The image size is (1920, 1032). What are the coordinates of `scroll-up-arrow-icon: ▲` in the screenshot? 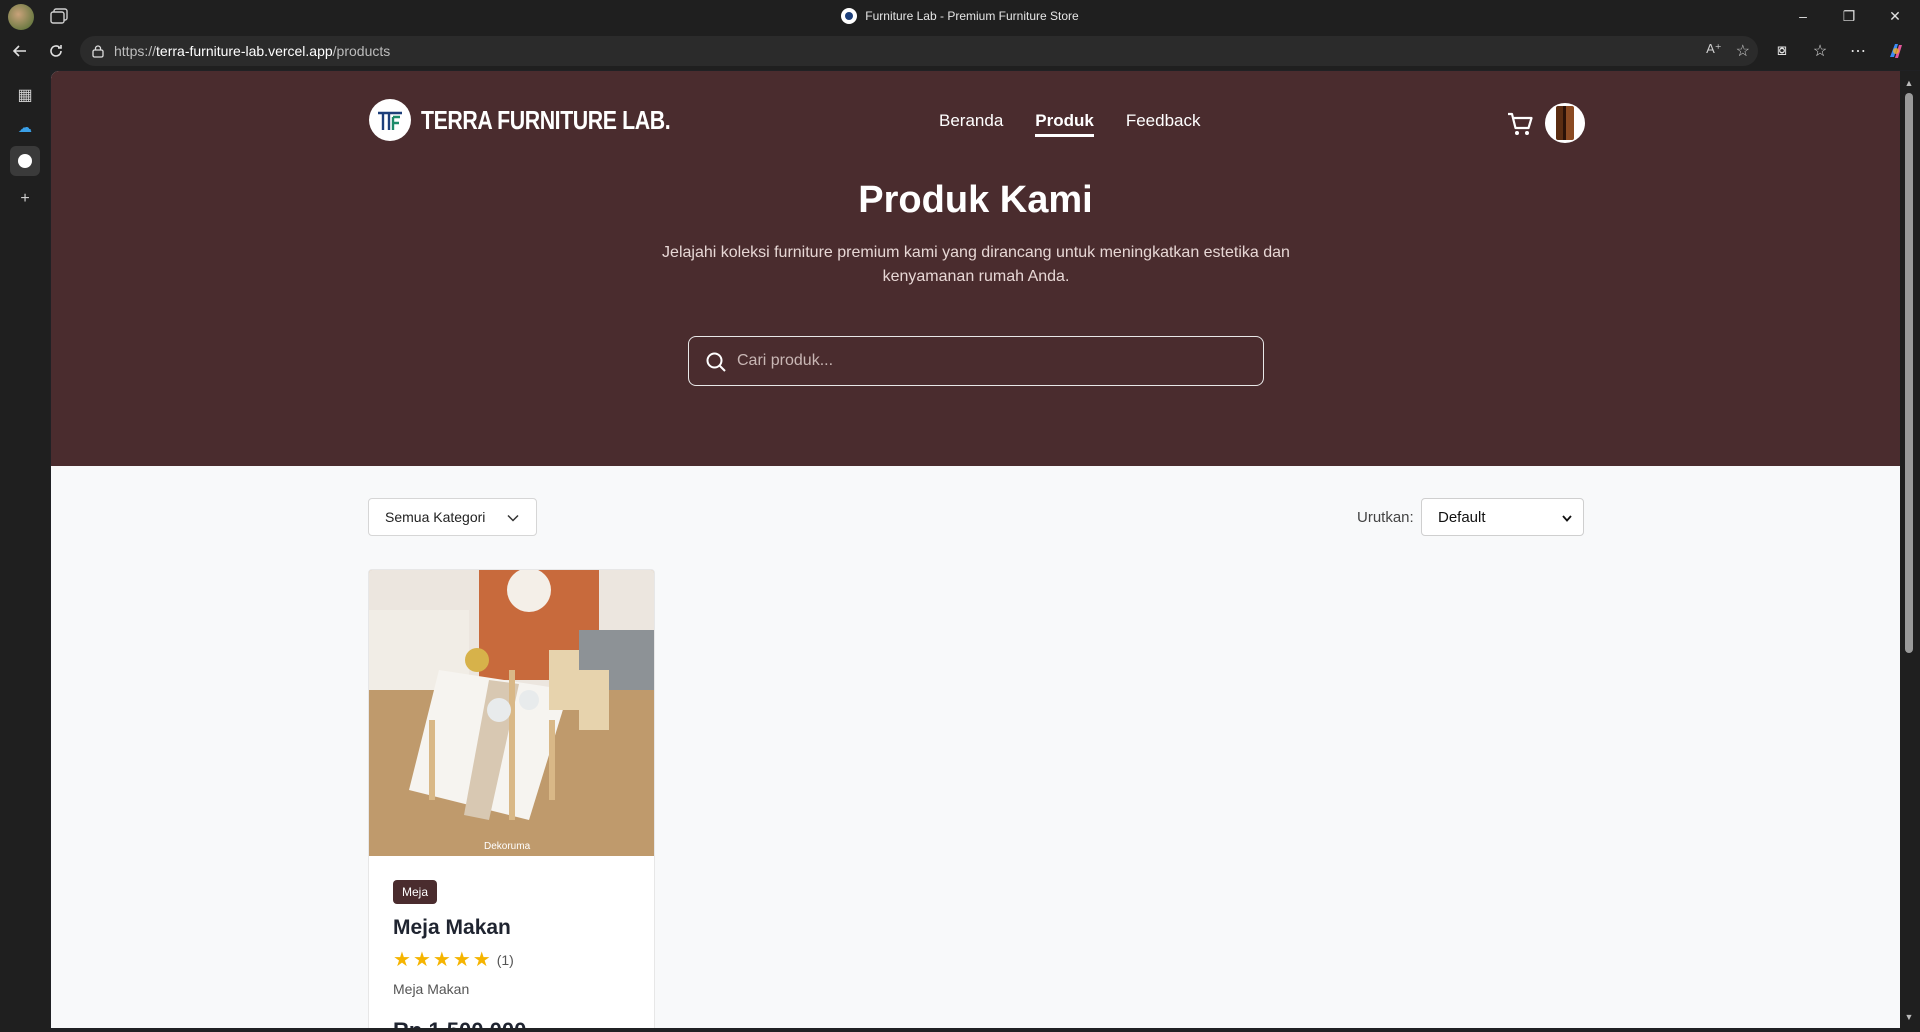 It's located at (1909, 83).